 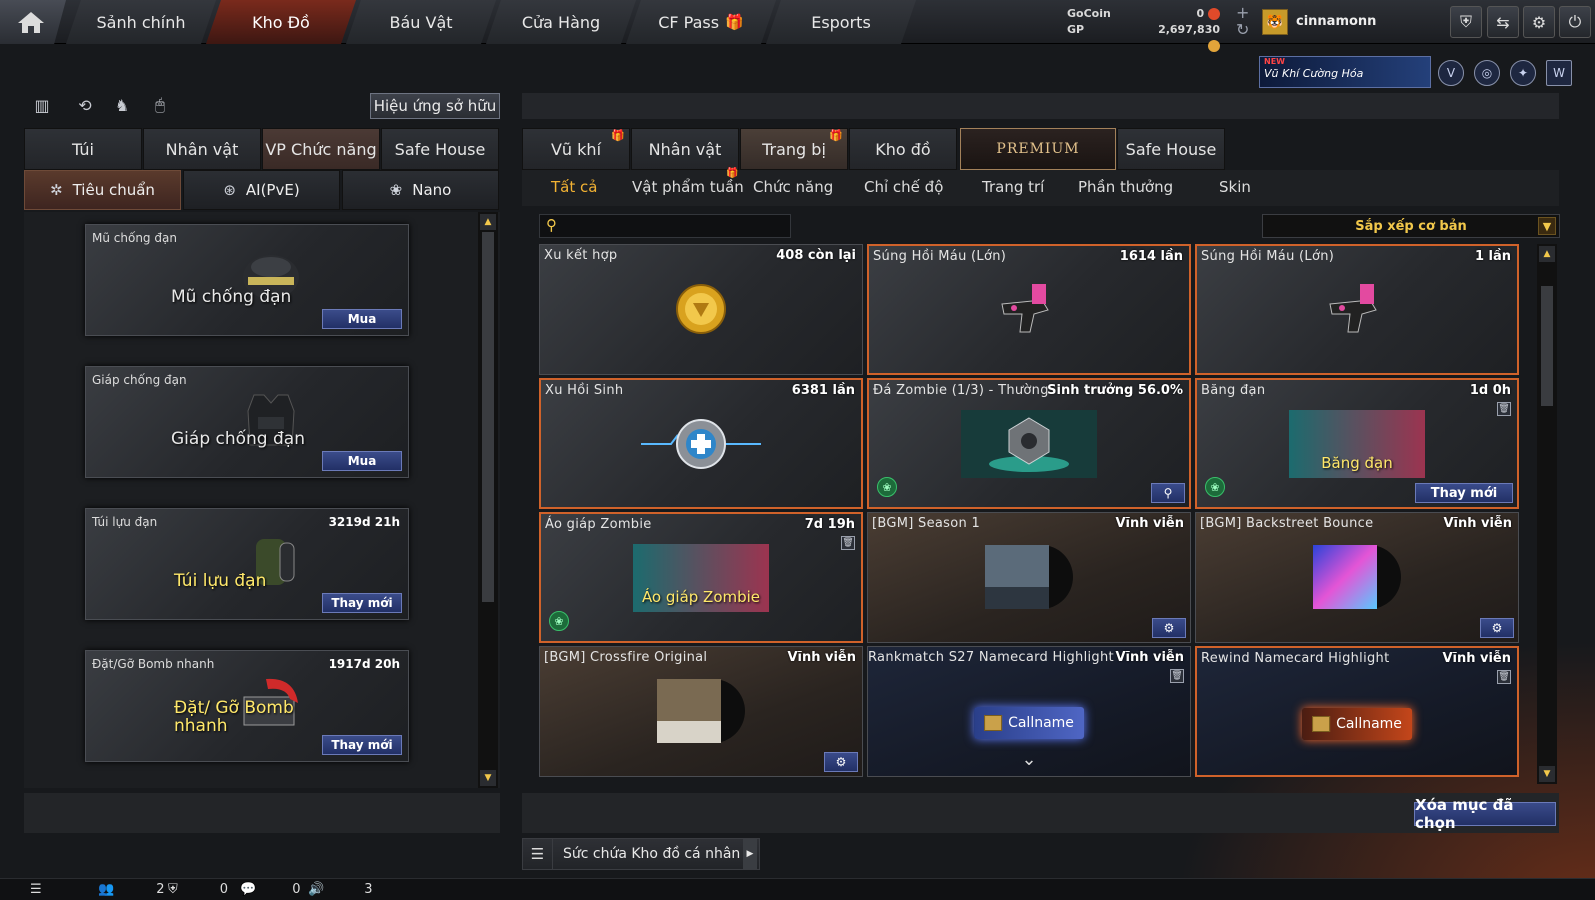 What do you see at coordinates (841, 22) in the screenshot?
I see `nav-tab-esports: Esports` at bounding box center [841, 22].